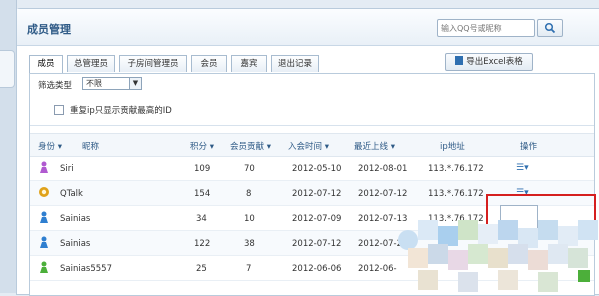 The image size is (599, 296). What do you see at coordinates (86, 269) in the screenshot?
I see `nickname: Sainias5557` at bounding box center [86, 269].